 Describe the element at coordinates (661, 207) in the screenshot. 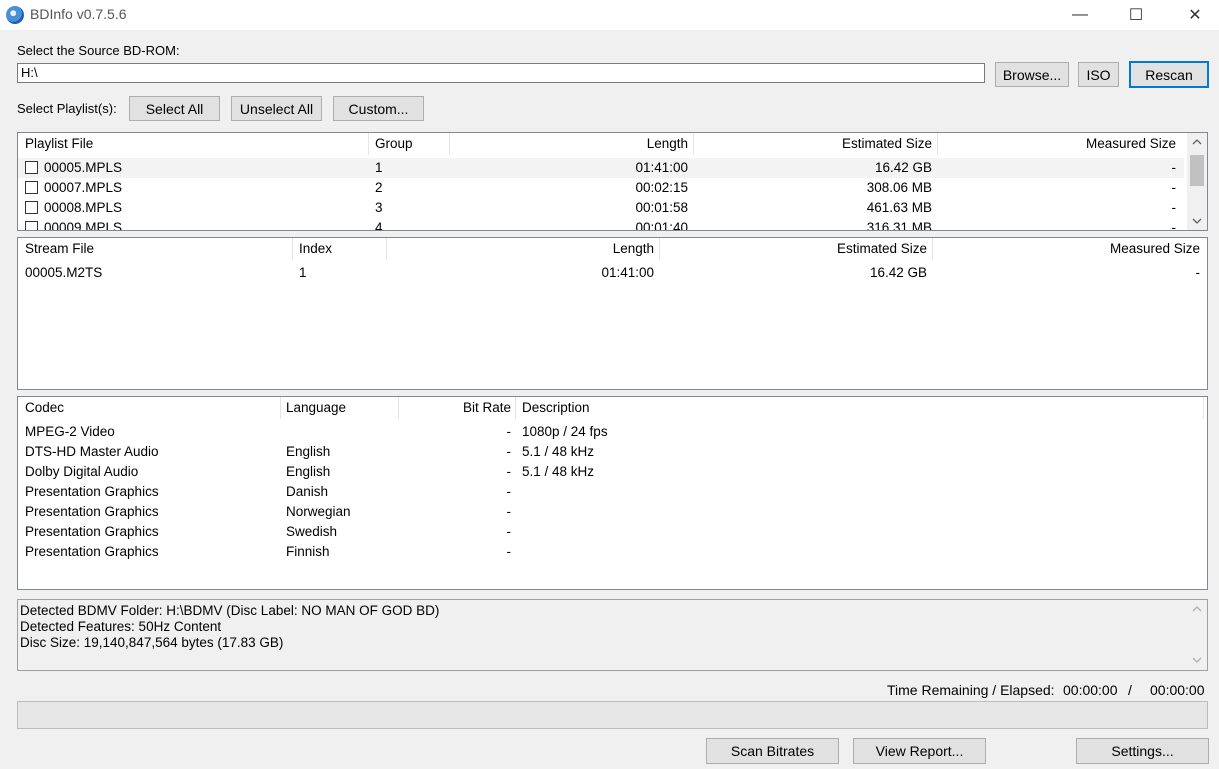

I see `playlist-length: 00:01:58` at that location.